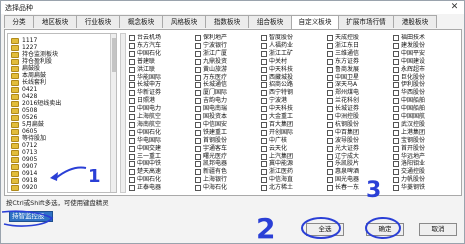  Describe the element at coordinates (211, 125) in the screenshot. I see `stock-item: 中信国安` at that location.